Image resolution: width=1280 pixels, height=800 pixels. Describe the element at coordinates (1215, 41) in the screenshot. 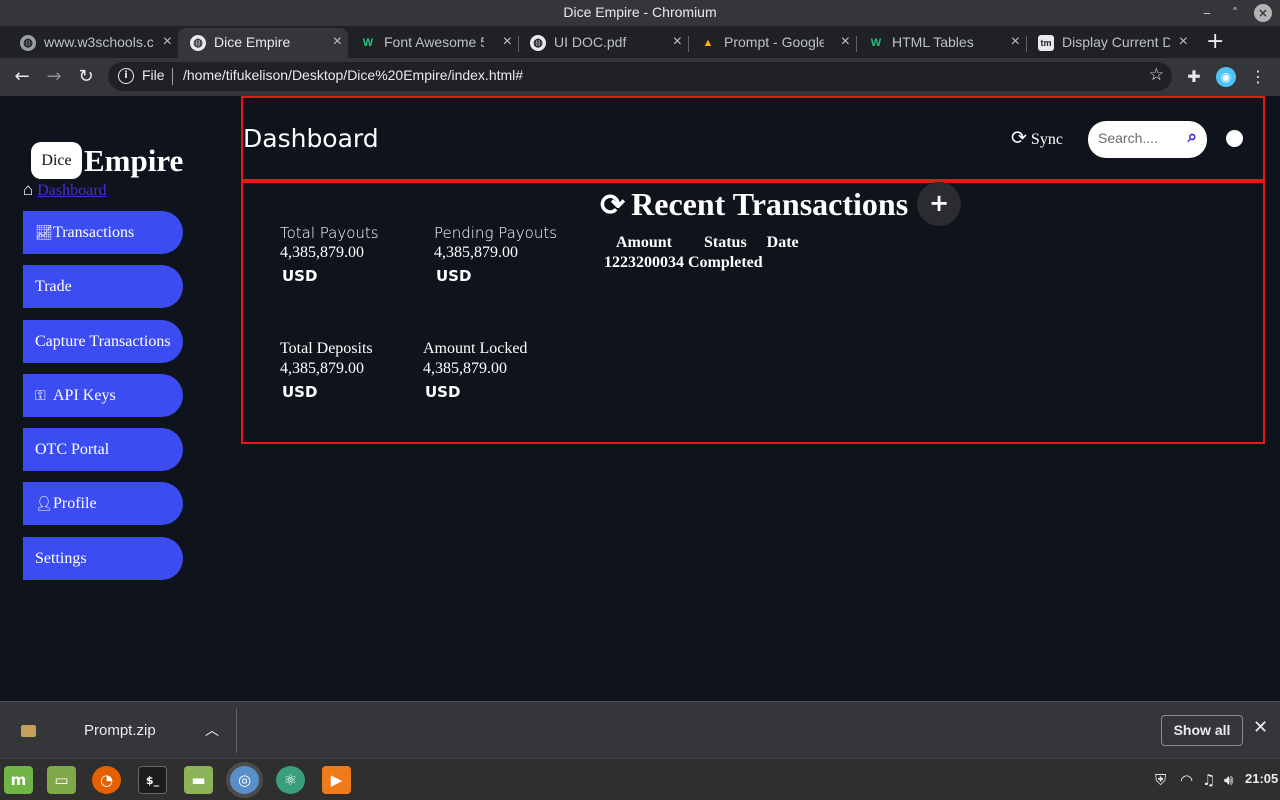

I see `new-tab-icon: +` at that location.